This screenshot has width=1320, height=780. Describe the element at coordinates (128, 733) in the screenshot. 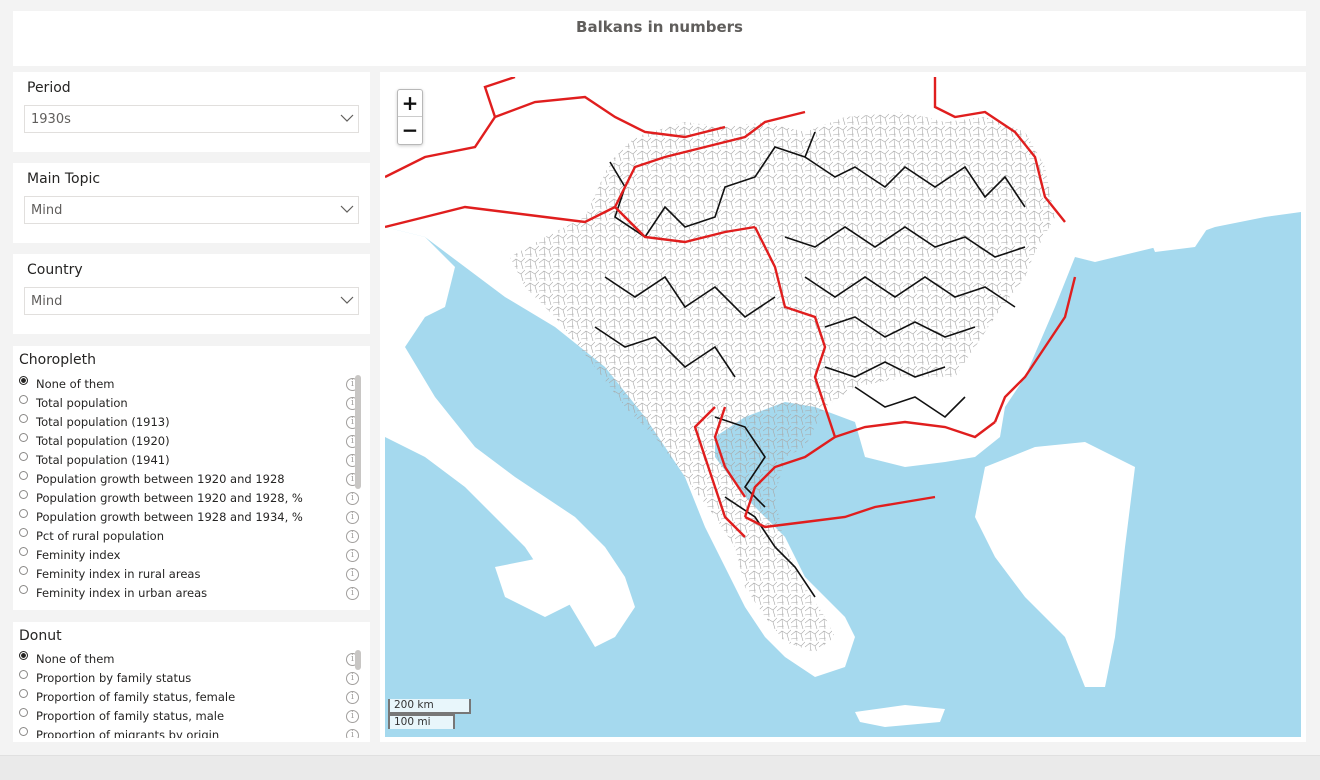

I see `donut-option-label: Proportion of migrants by origin` at that location.